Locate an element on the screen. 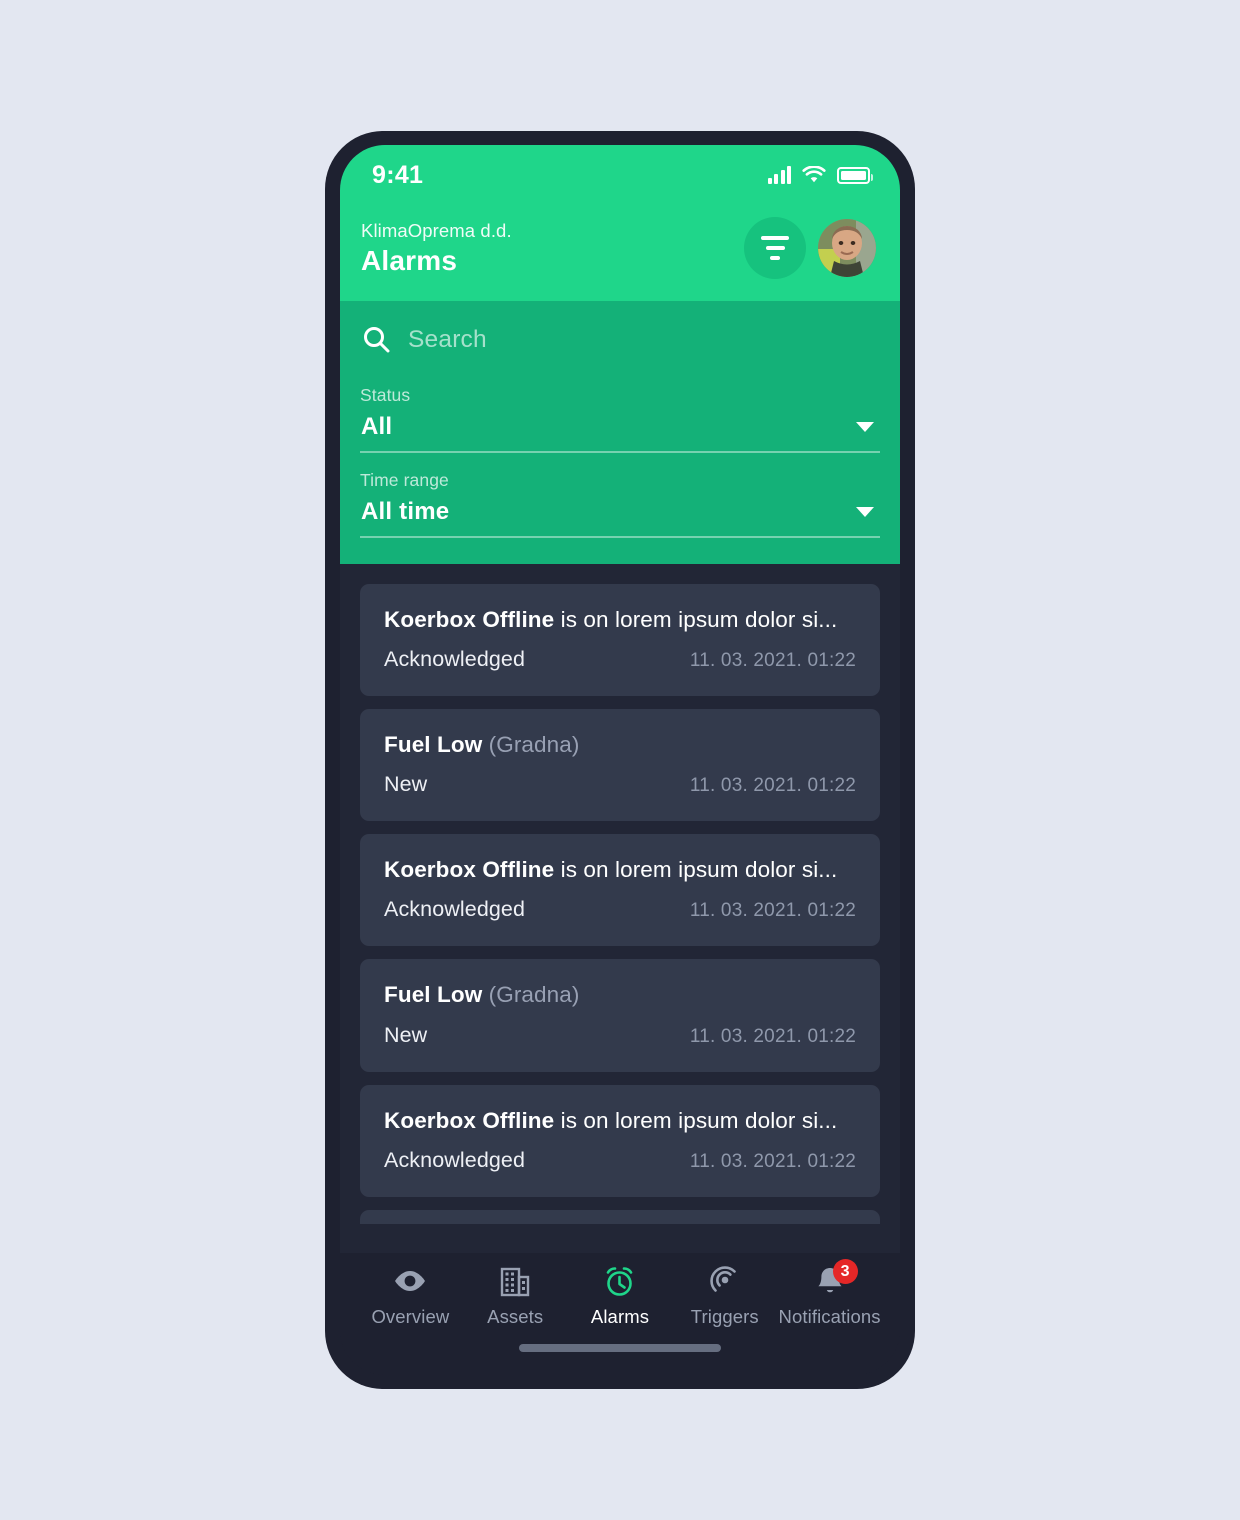 The image size is (1240, 1520). nav-item-label: Notifications is located at coordinates (829, 1316).